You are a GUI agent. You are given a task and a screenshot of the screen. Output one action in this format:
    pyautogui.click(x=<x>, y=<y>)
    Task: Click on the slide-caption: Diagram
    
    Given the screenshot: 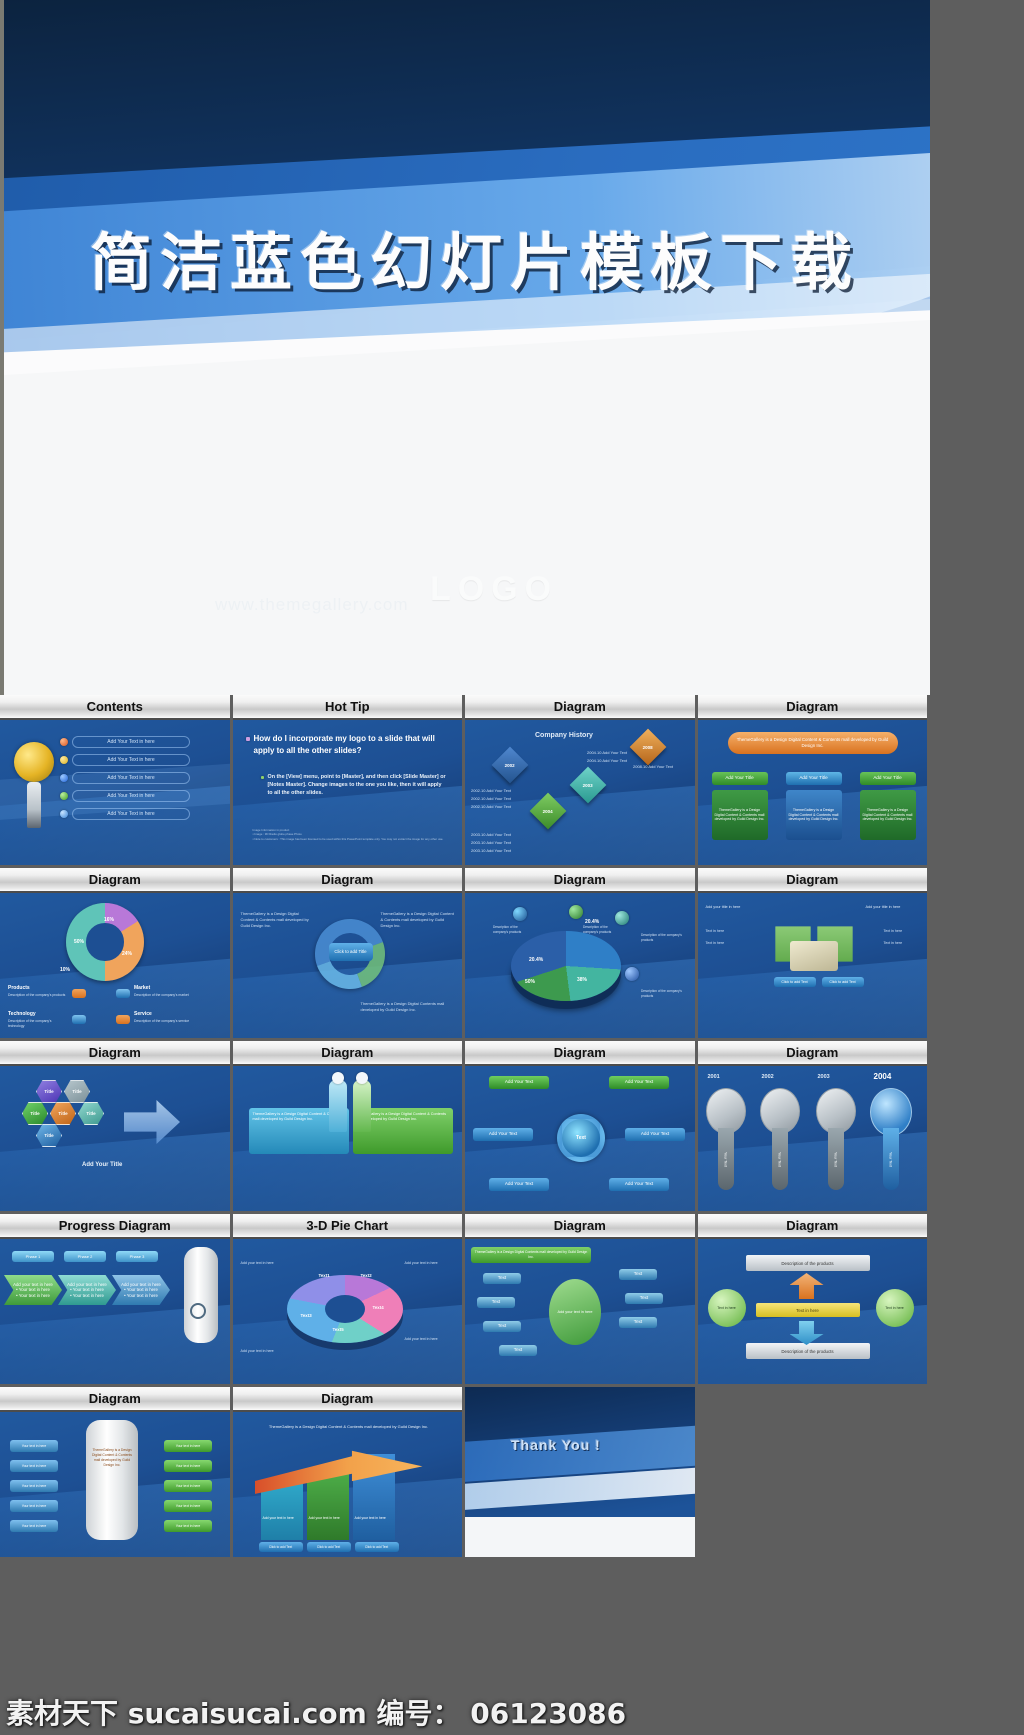 What is the action you would take?
    pyautogui.click(x=115, y=1053)
    